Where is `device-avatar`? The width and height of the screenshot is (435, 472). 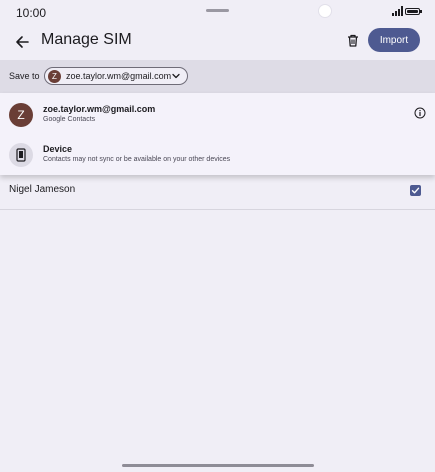
device-avatar is located at coordinates (21, 155).